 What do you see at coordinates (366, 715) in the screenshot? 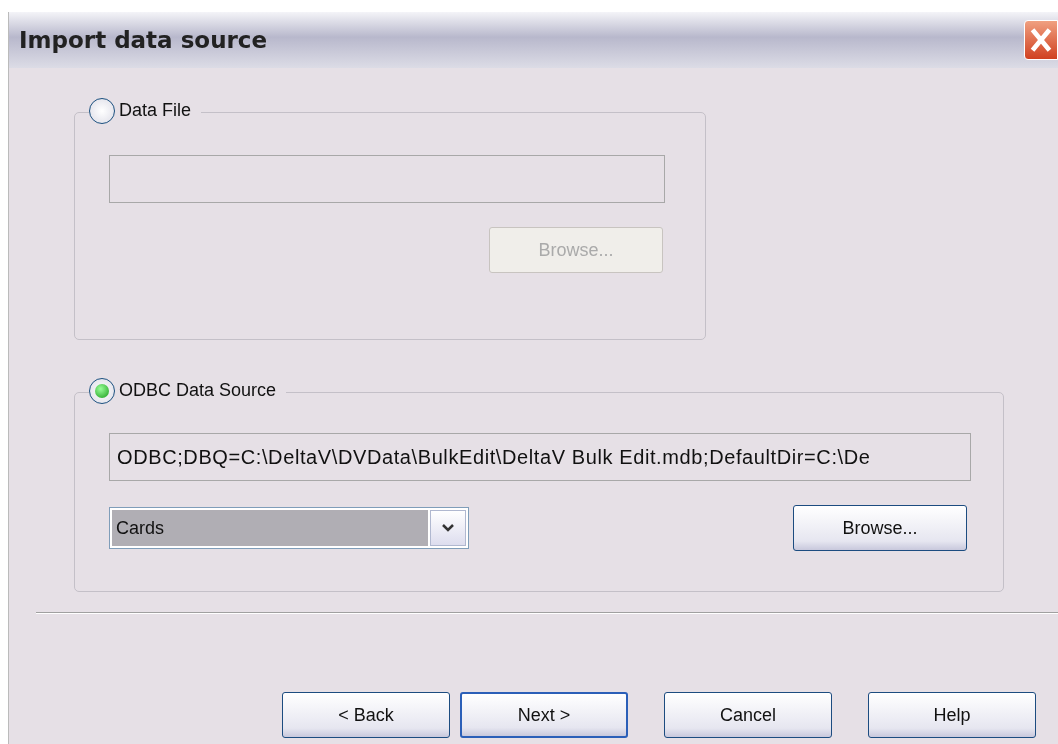
I see `dialog-button: < Back` at bounding box center [366, 715].